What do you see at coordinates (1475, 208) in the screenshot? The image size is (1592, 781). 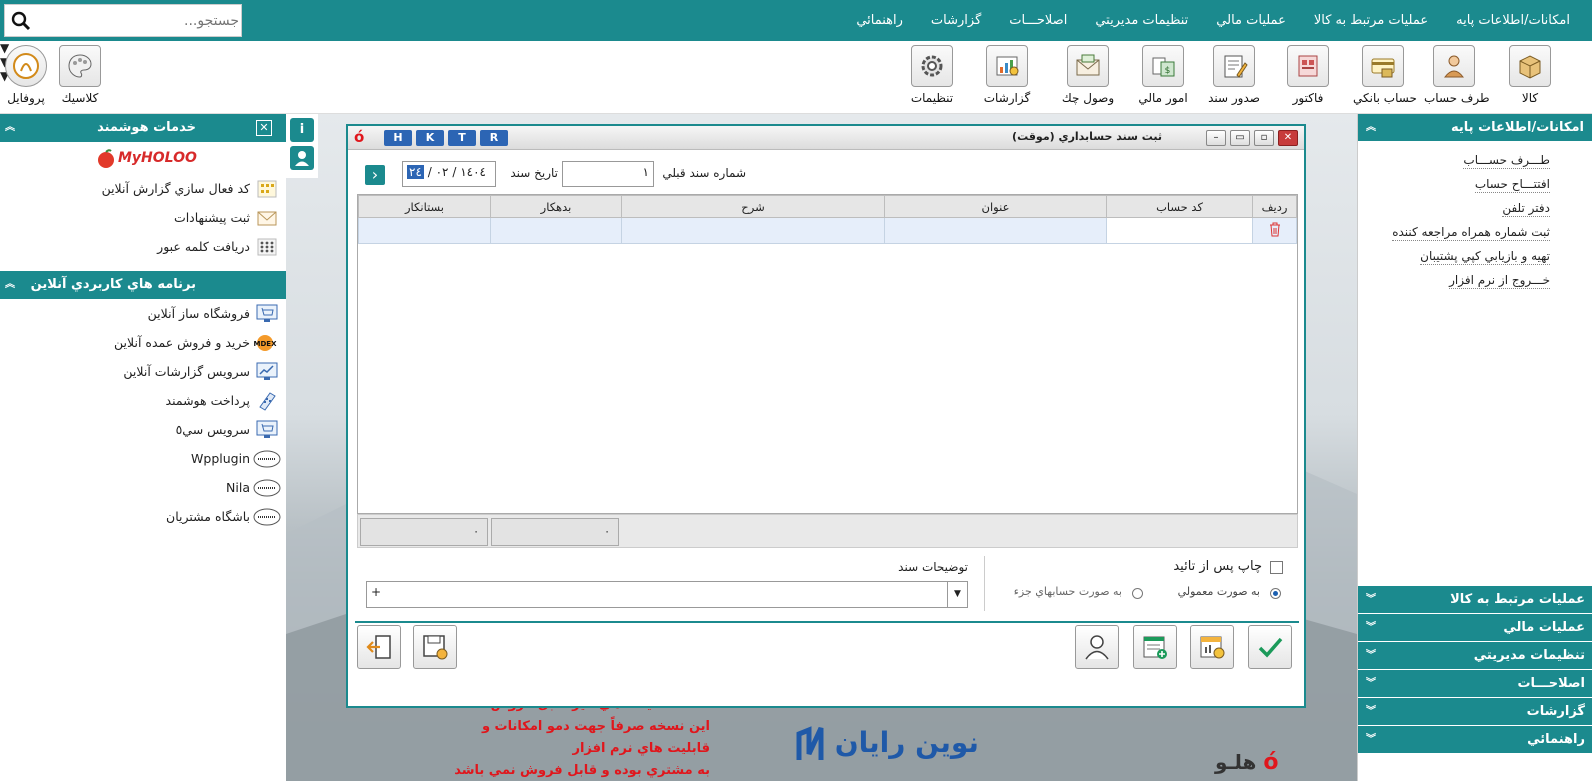 I see `right-item-phonebook: دفتر تلفن` at bounding box center [1475, 208].